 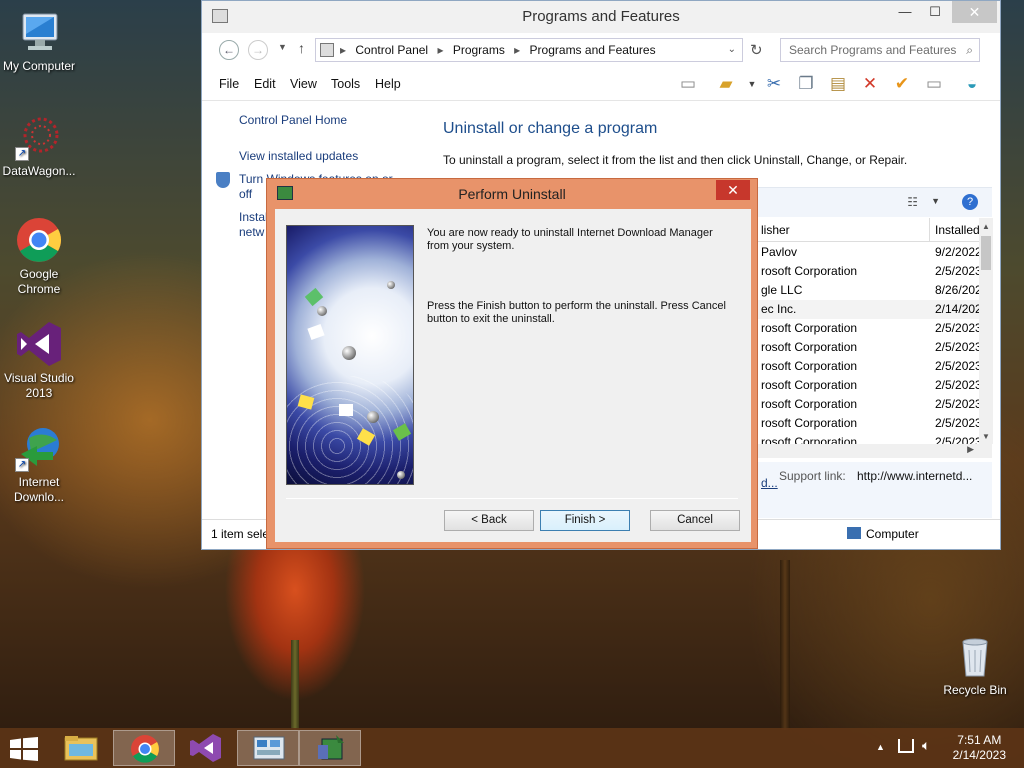 I want to click on scroll-right-icon: ▶, so click(x=970, y=449).